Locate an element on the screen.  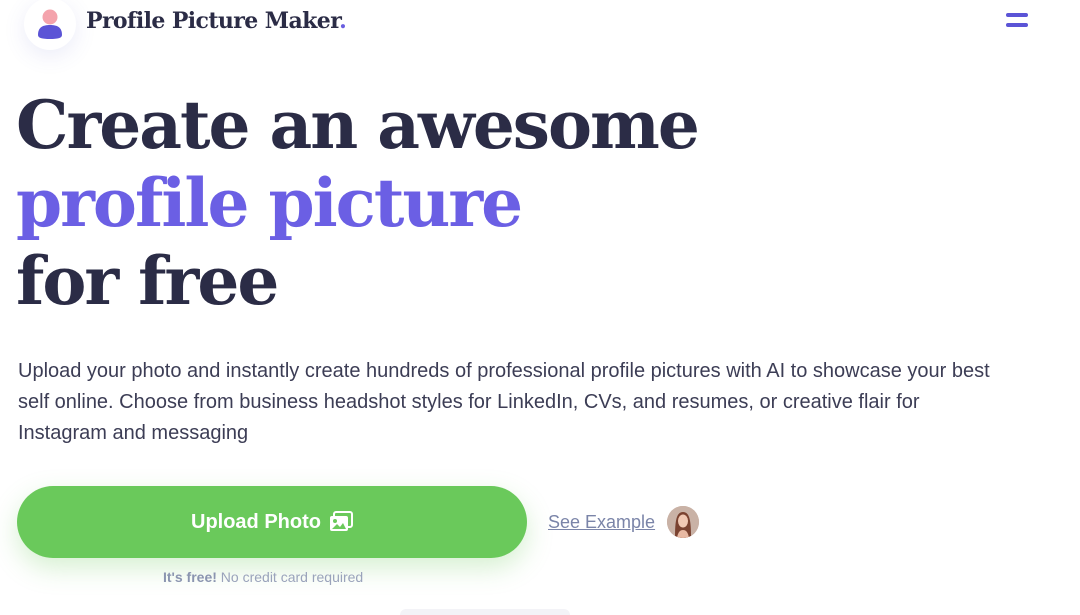
hamburger-menu-icon is located at coordinates (1017, 21).